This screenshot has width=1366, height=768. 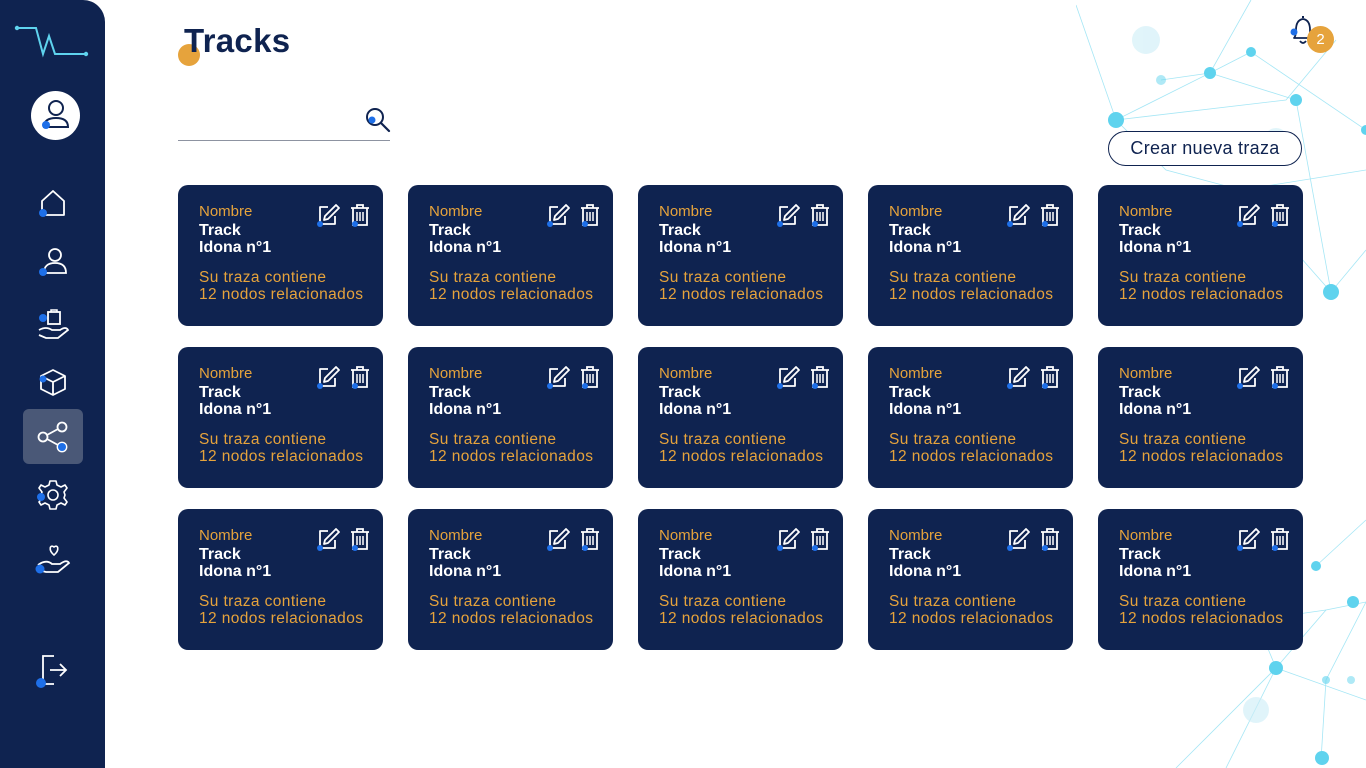 I want to click on sidebar-item-products, so click(x=53, y=324).